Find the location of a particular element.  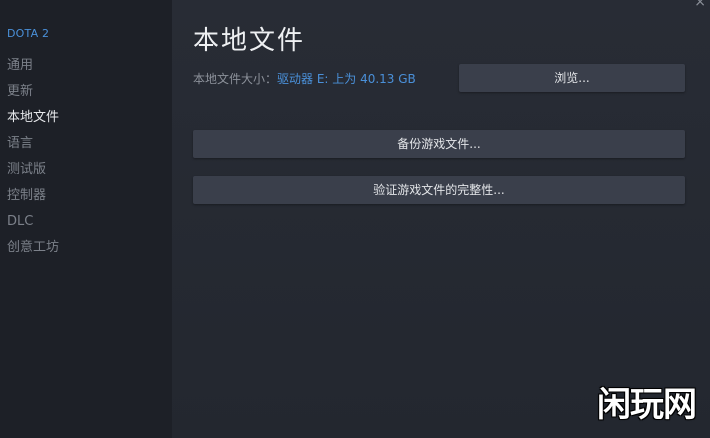

sidebar-item-betas: 测试版 is located at coordinates (33, 174).